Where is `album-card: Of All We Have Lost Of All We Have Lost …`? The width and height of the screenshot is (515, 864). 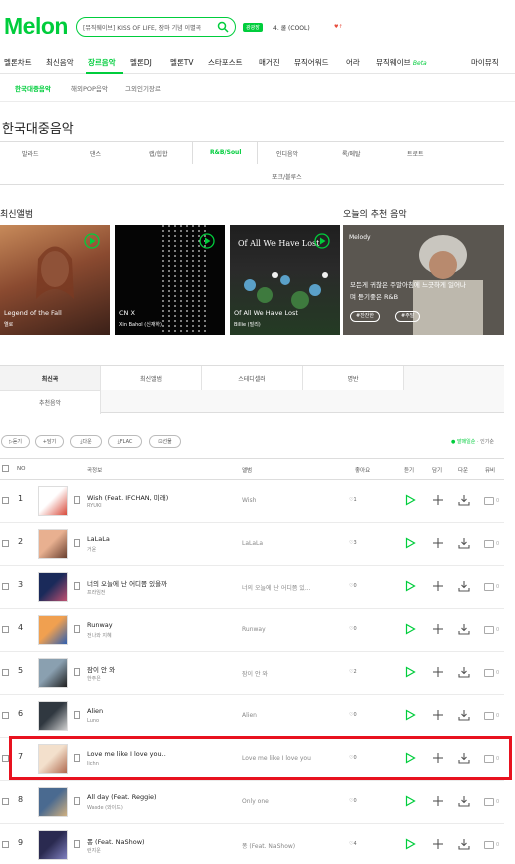
album-card: Of All We Have Lost Of All We Have Lost … is located at coordinates (285, 280).